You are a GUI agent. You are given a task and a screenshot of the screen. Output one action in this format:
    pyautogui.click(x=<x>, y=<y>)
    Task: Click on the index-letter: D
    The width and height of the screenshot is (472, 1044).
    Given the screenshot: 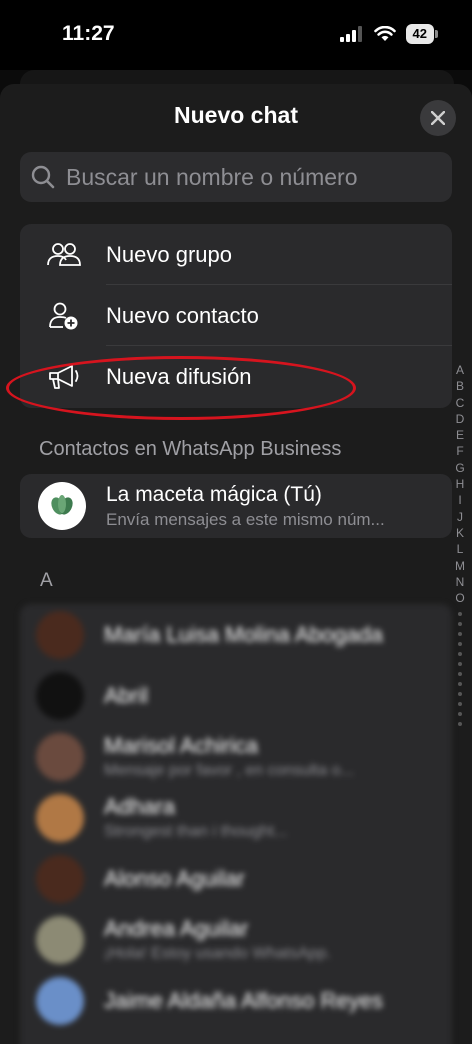 What is the action you would take?
    pyautogui.click(x=460, y=419)
    